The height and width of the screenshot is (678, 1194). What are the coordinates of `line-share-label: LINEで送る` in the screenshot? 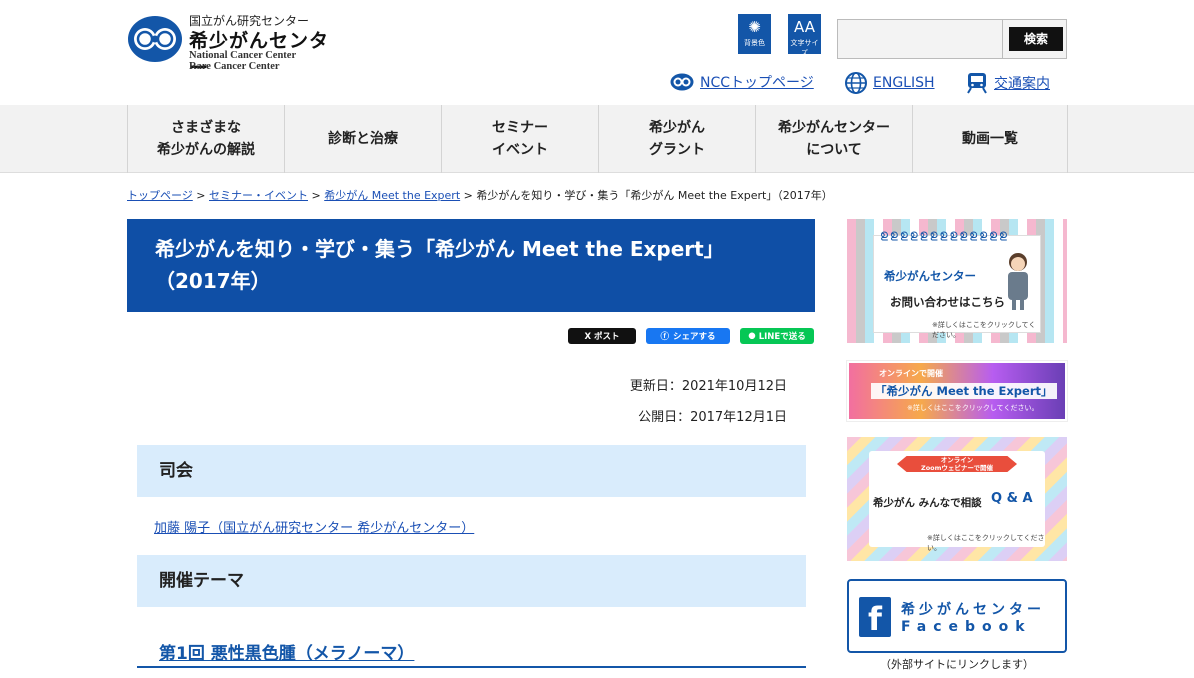 It's located at (782, 337).